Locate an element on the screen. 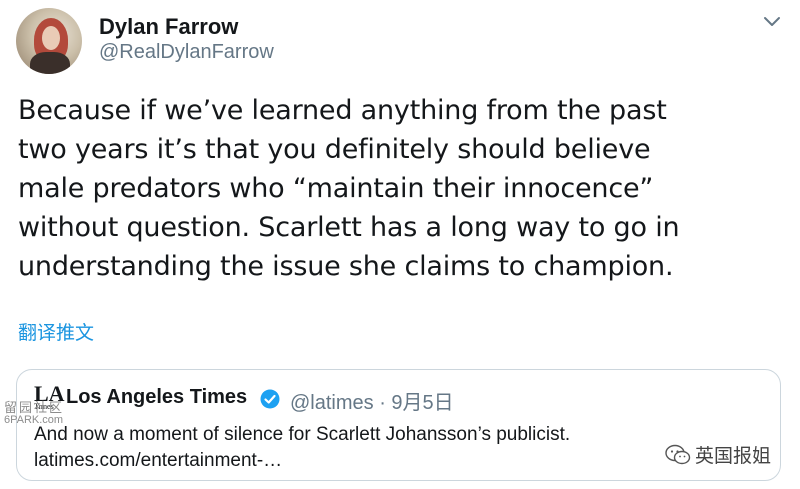  avatar is located at coordinates (49, 41).